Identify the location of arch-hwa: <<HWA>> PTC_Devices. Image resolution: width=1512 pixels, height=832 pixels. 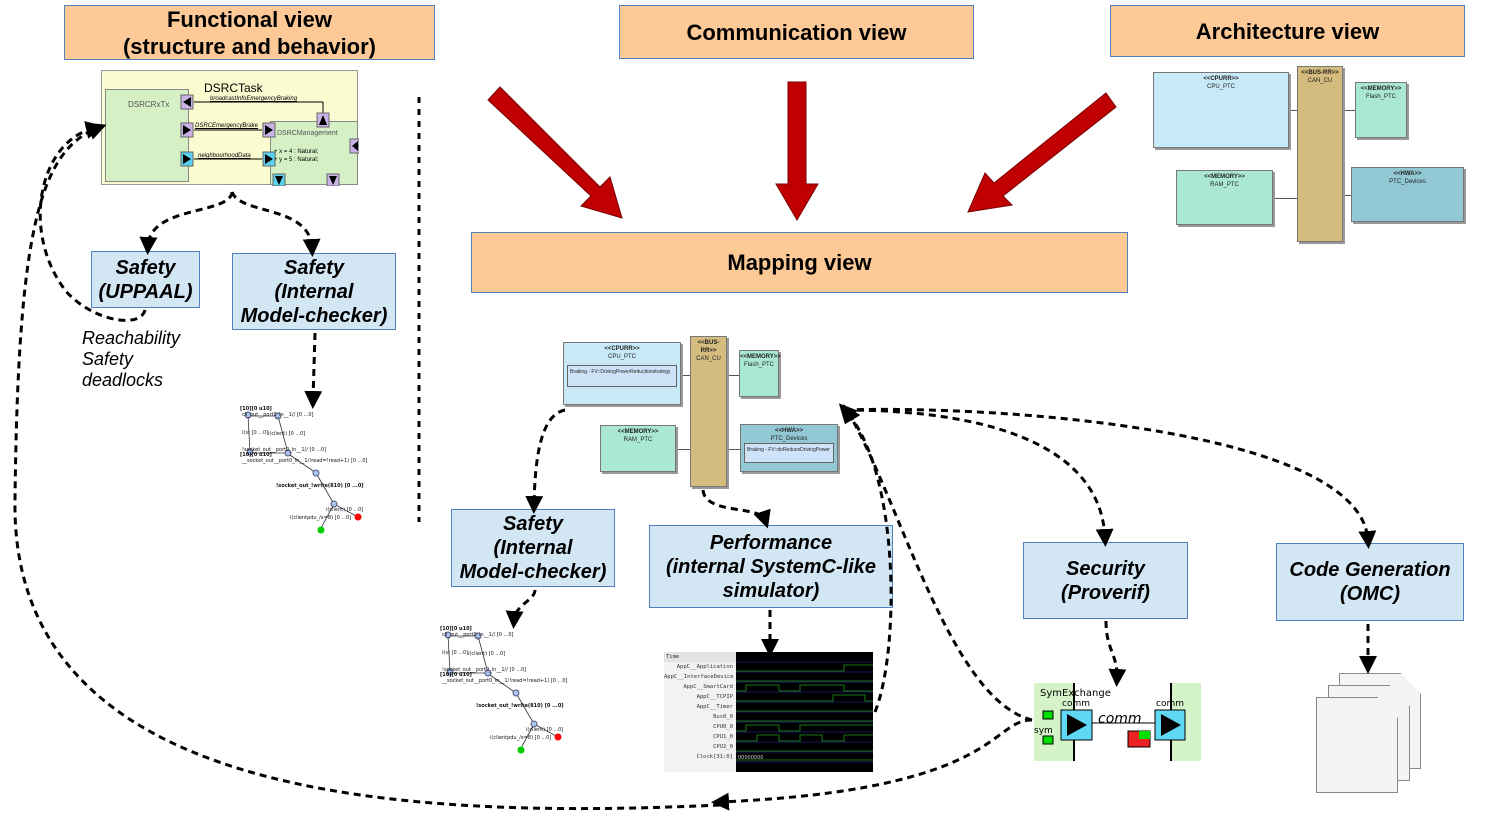
(1407, 194).